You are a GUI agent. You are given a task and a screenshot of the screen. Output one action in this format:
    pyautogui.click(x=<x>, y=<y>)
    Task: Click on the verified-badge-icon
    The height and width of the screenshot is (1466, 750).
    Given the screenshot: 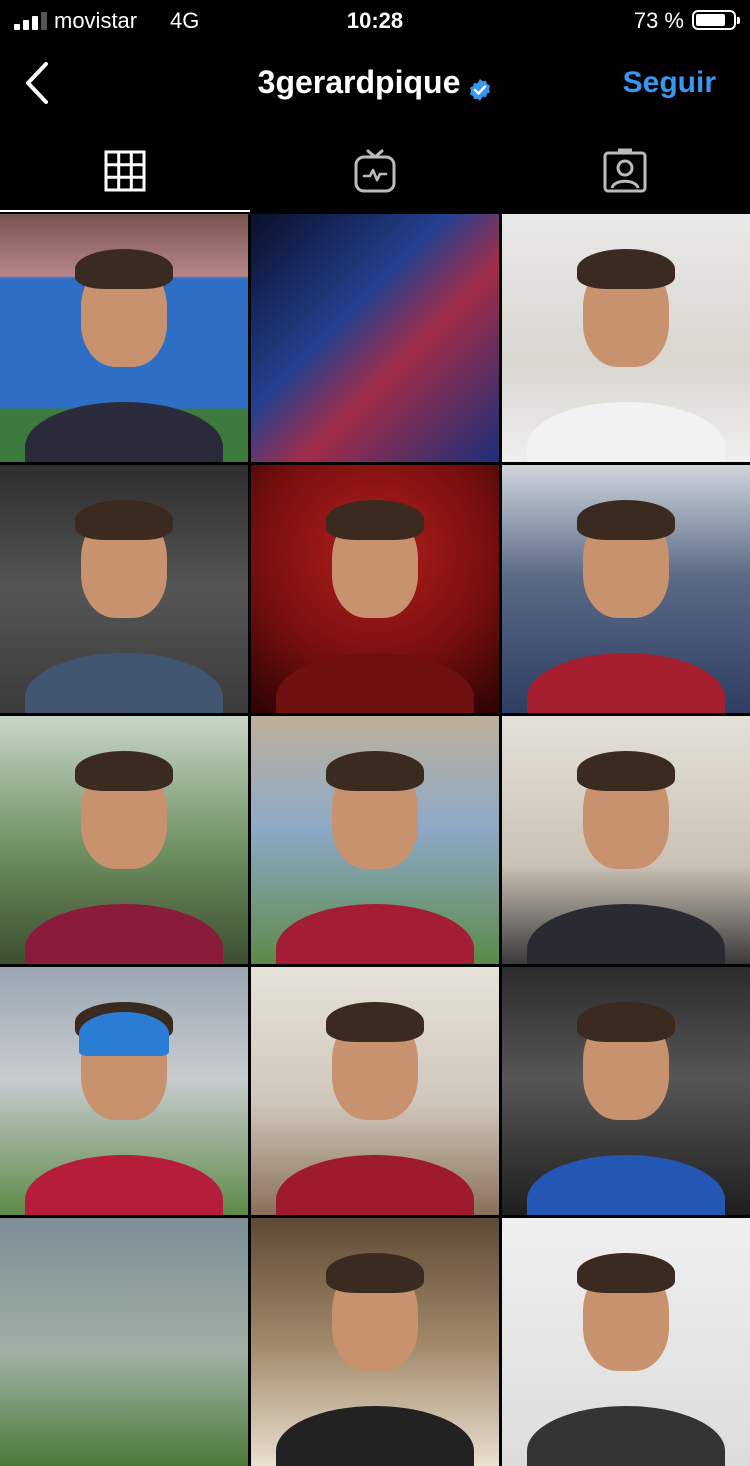 What is the action you would take?
    pyautogui.click(x=480, y=87)
    